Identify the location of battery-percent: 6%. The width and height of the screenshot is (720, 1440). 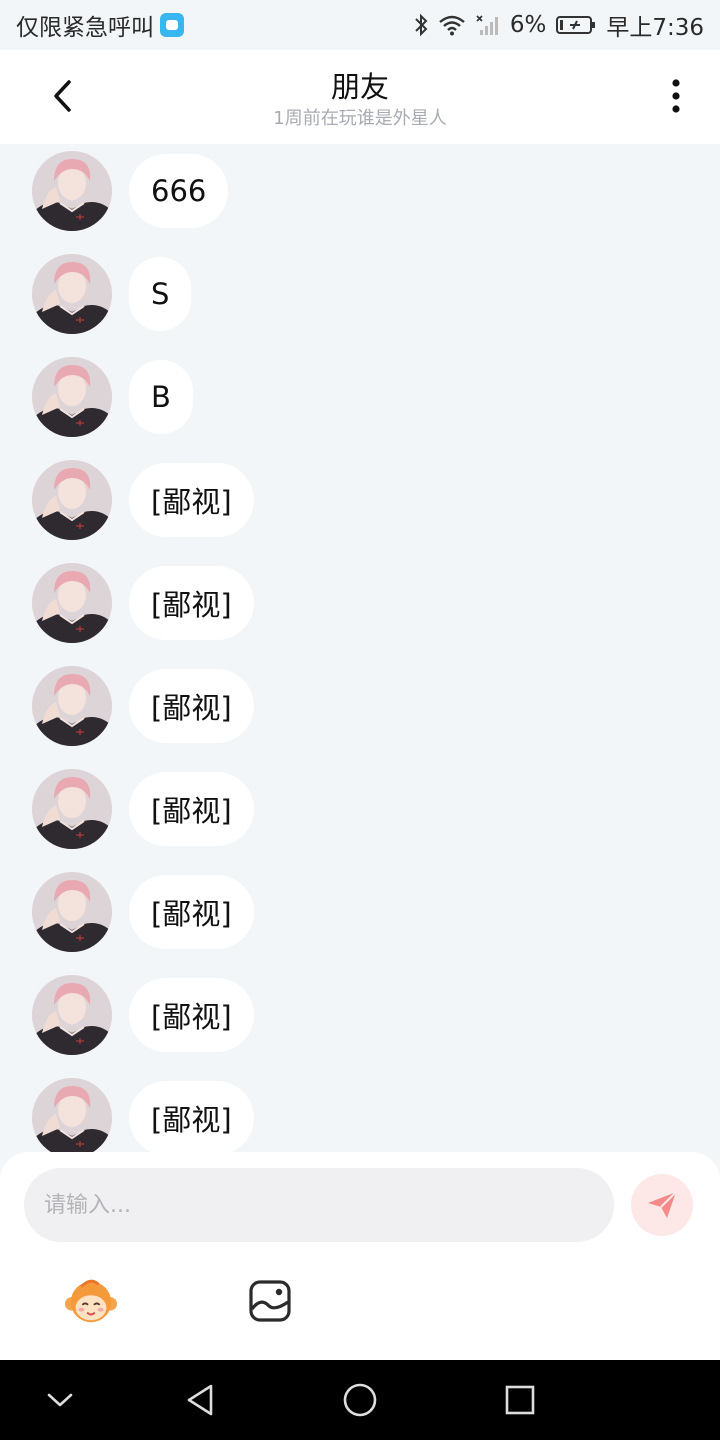
(528, 25).